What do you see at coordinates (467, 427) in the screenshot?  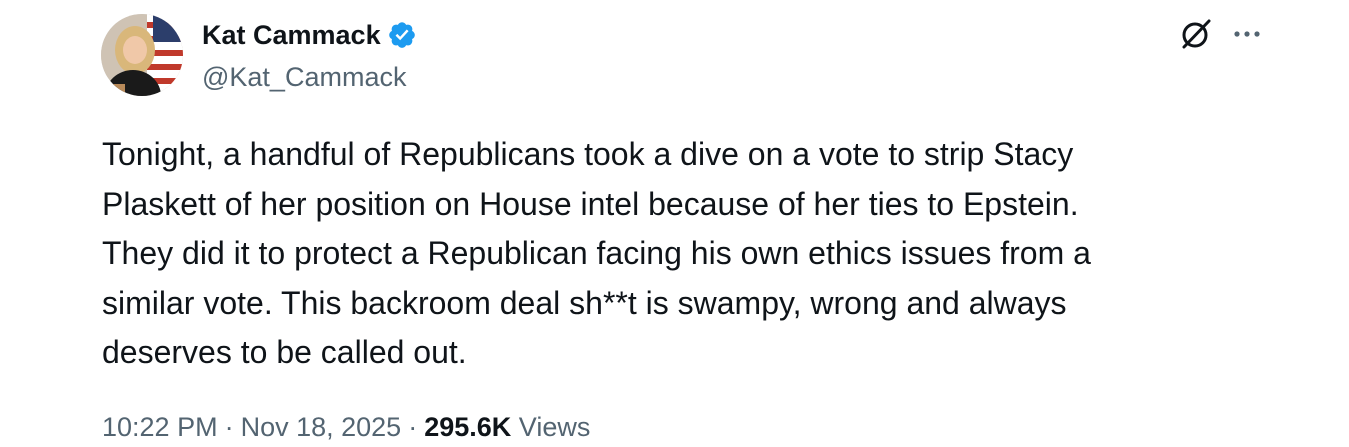 I see `views-count: 295.6K` at bounding box center [467, 427].